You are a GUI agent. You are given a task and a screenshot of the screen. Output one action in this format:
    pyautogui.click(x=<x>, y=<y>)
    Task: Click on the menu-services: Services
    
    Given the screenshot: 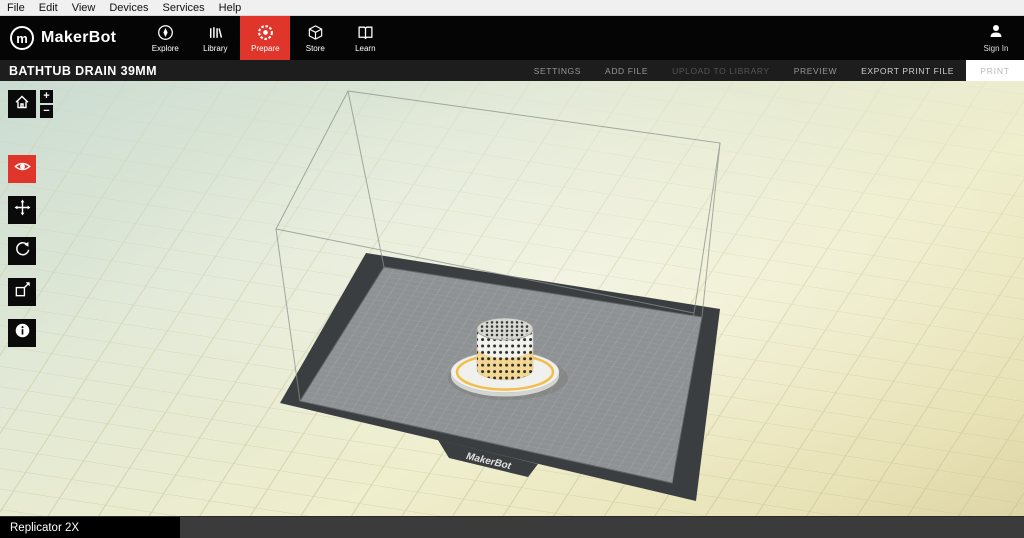 What is the action you would take?
    pyautogui.click(x=183, y=8)
    